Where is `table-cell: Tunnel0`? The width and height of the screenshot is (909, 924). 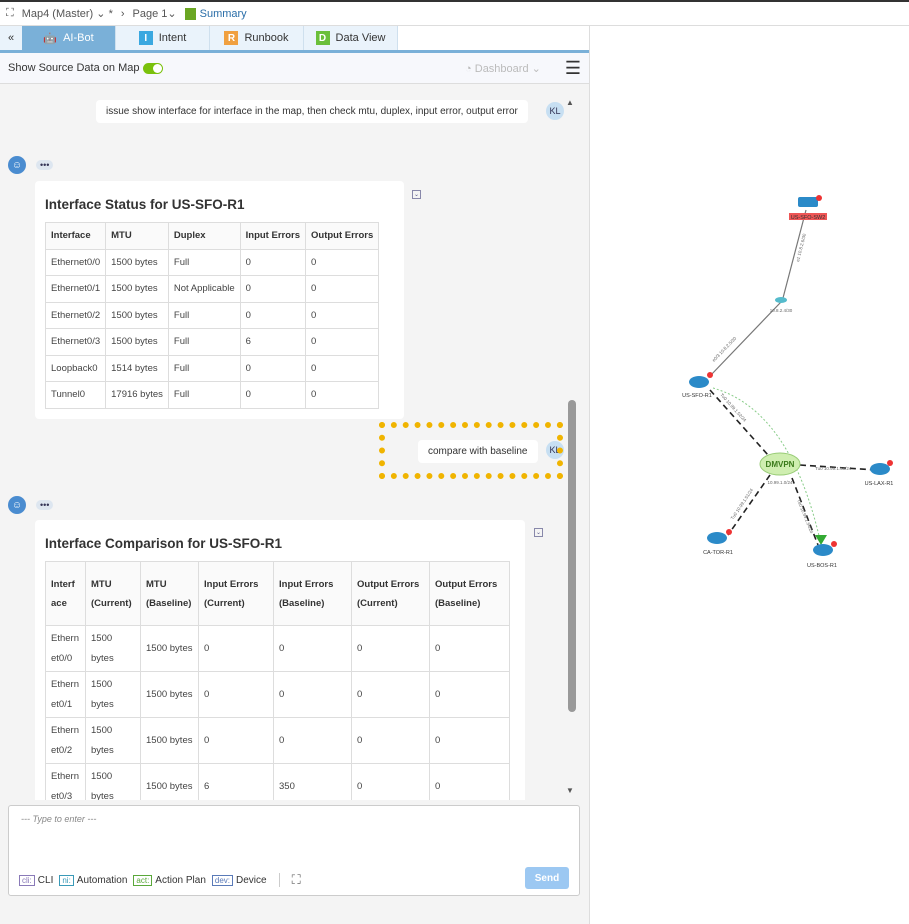 table-cell: Tunnel0 is located at coordinates (75, 395).